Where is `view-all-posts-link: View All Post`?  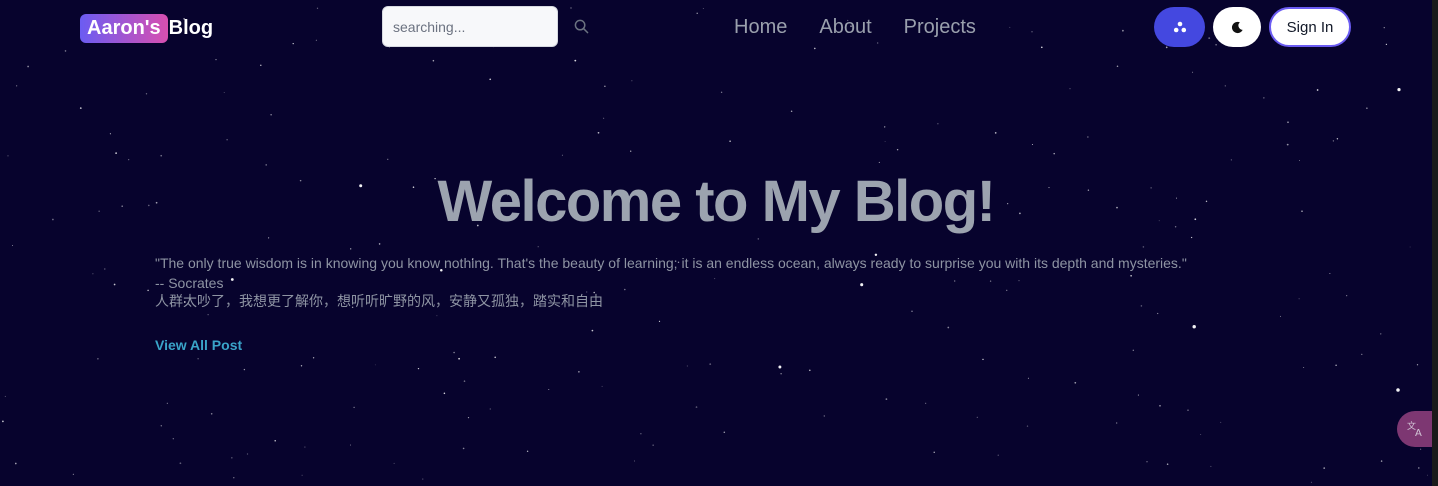
view-all-posts-link: View All Post is located at coordinates (198, 345).